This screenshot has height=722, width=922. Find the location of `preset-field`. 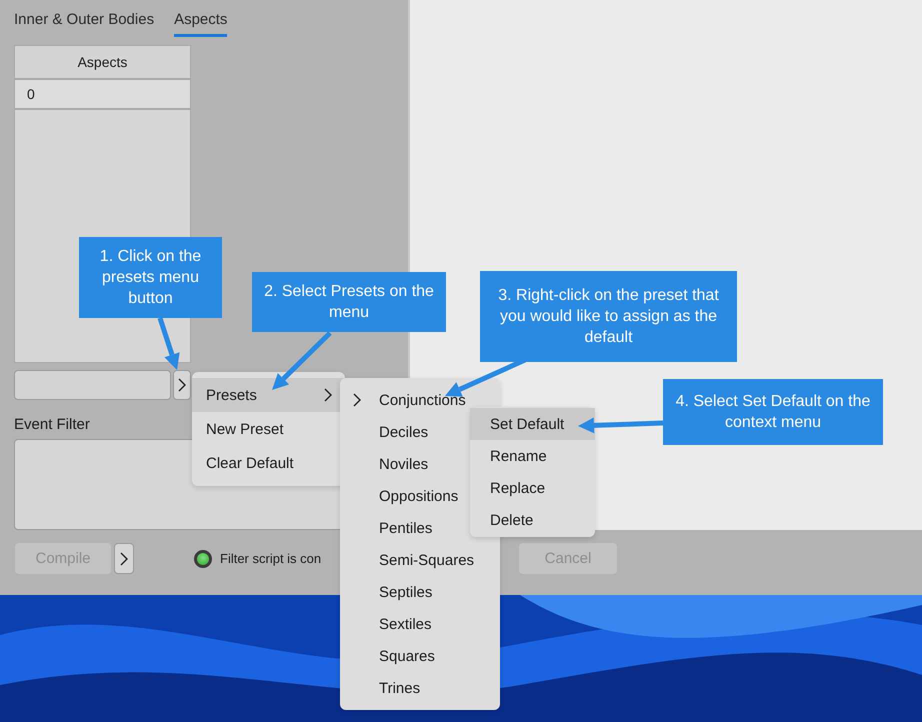

preset-field is located at coordinates (92, 385).